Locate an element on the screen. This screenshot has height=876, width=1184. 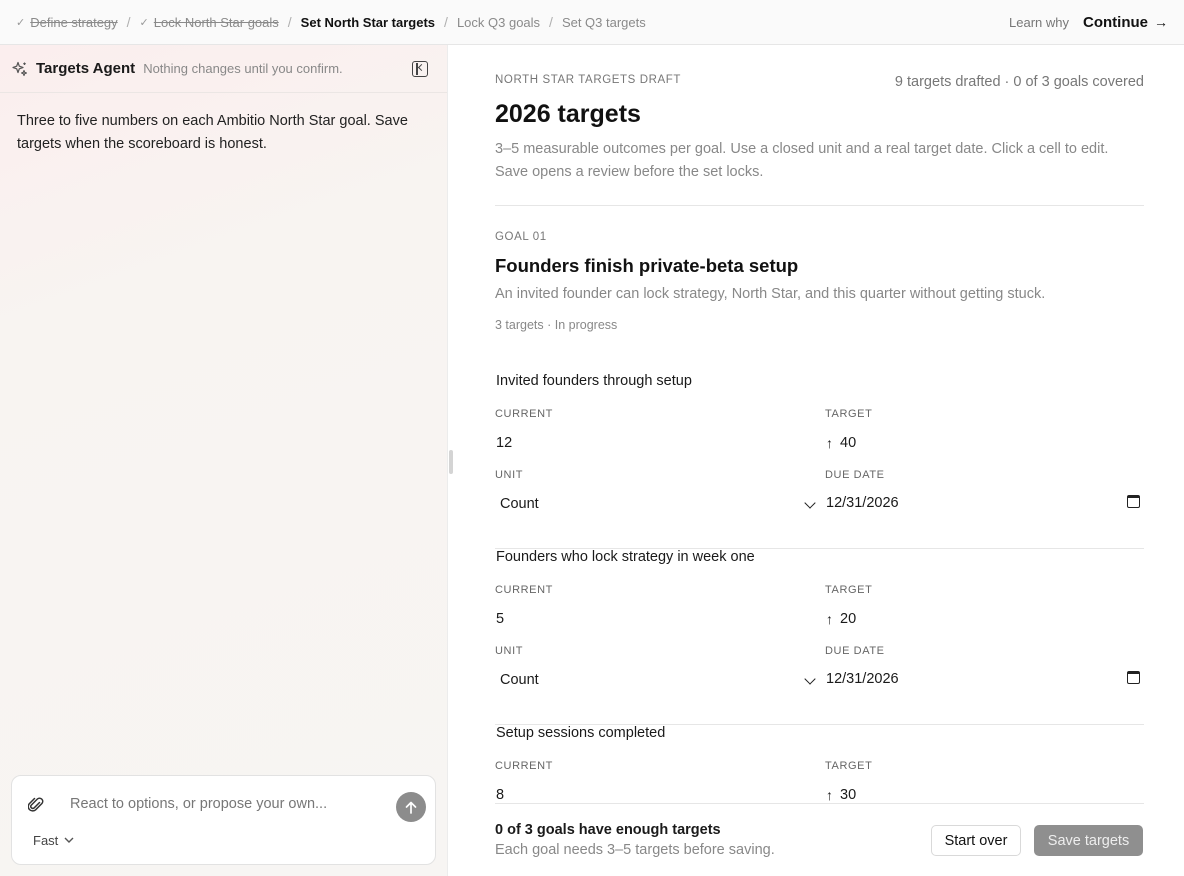
continue-button: Continue → is located at coordinates (1125, 22).